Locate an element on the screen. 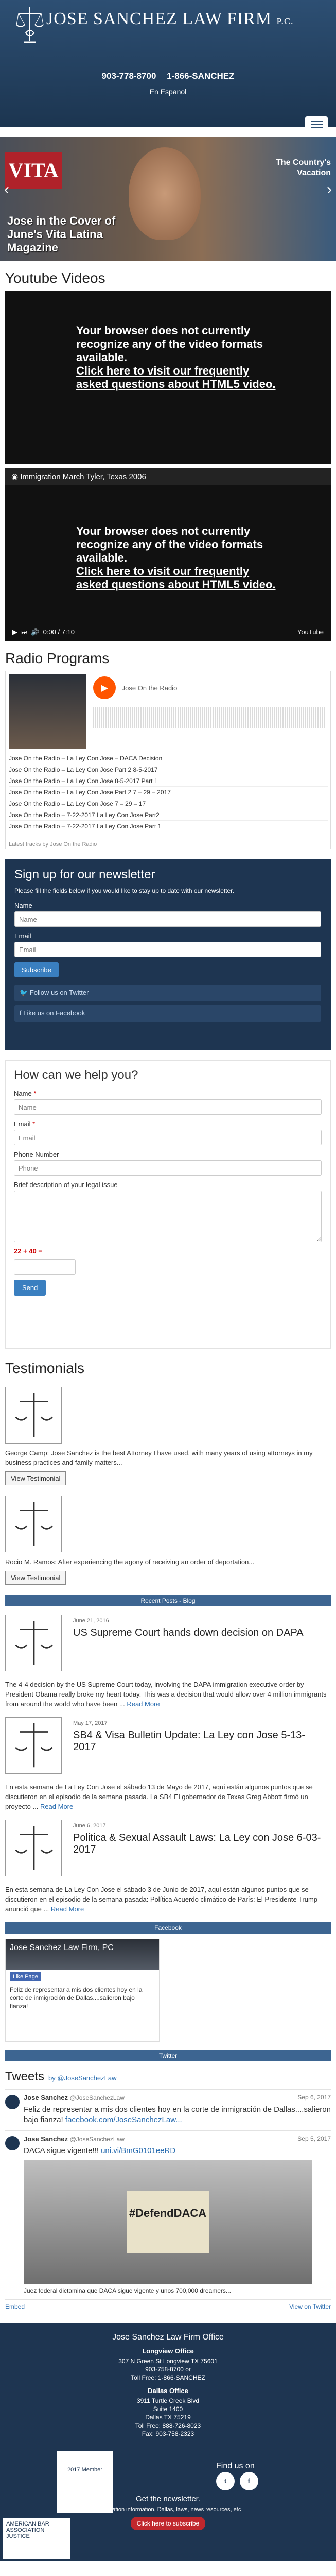  name-label: Name is located at coordinates (23, 905).